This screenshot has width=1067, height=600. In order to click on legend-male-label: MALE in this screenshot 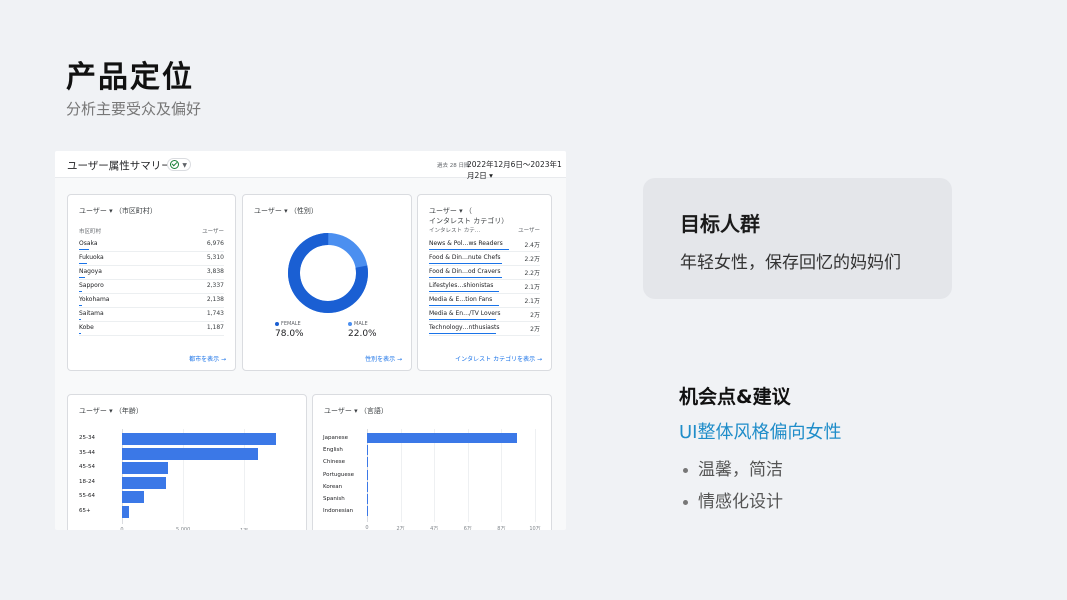, I will do `click(361, 324)`.